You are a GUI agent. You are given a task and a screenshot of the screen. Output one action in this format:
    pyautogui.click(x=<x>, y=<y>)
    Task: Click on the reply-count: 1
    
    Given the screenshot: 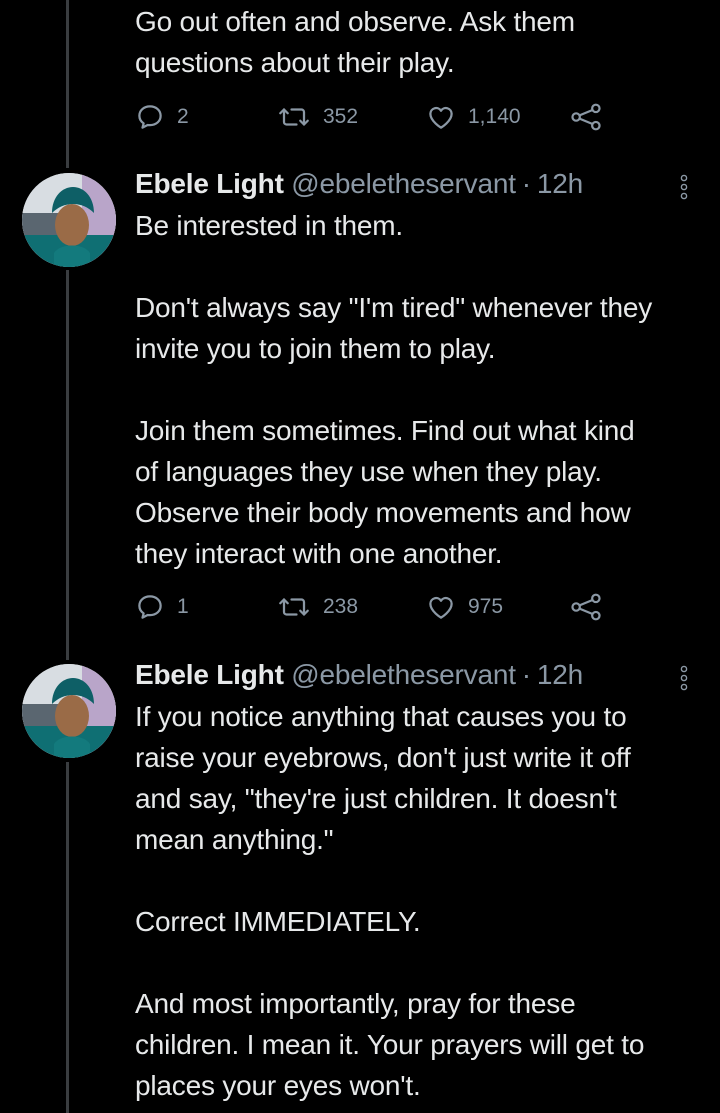 What is the action you would take?
    pyautogui.click(x=183, y=606)
    